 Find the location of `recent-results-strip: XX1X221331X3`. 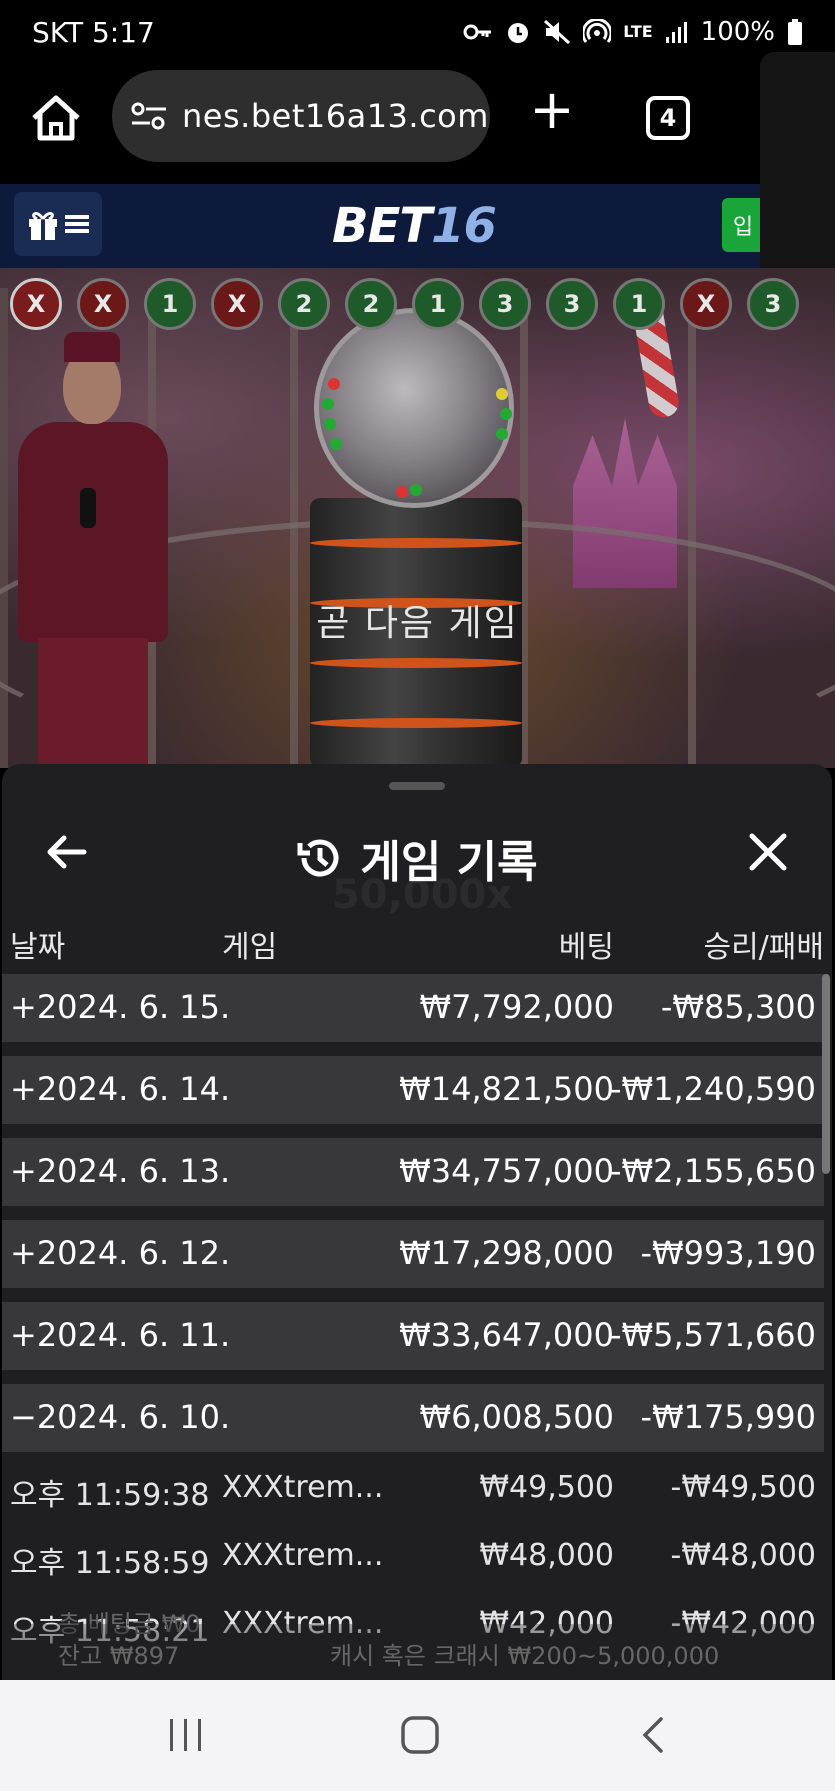

recent-results-strip: XX1X221331X3 is located at coordinates (404, 304).